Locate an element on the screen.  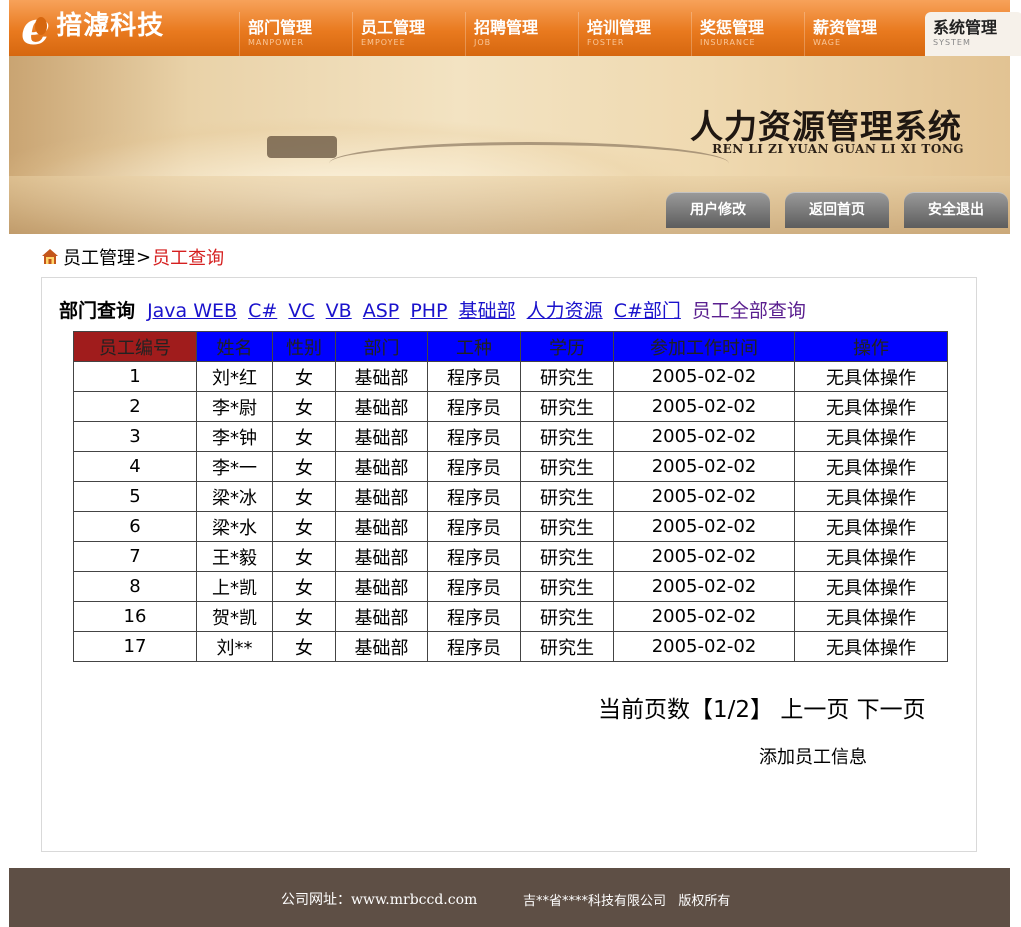
plug-graphic is located at coordinates (302, 147).